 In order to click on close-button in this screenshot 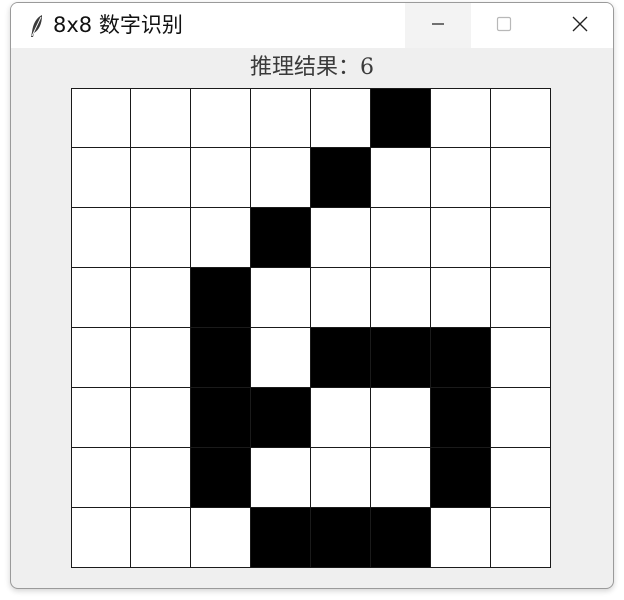, I will do `click(580, 25)`.